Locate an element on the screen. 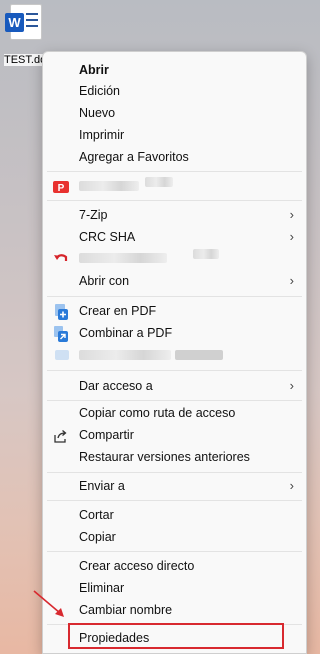  menu-item-abrir-con: Abrir con › is located at coordinates (174, 281).